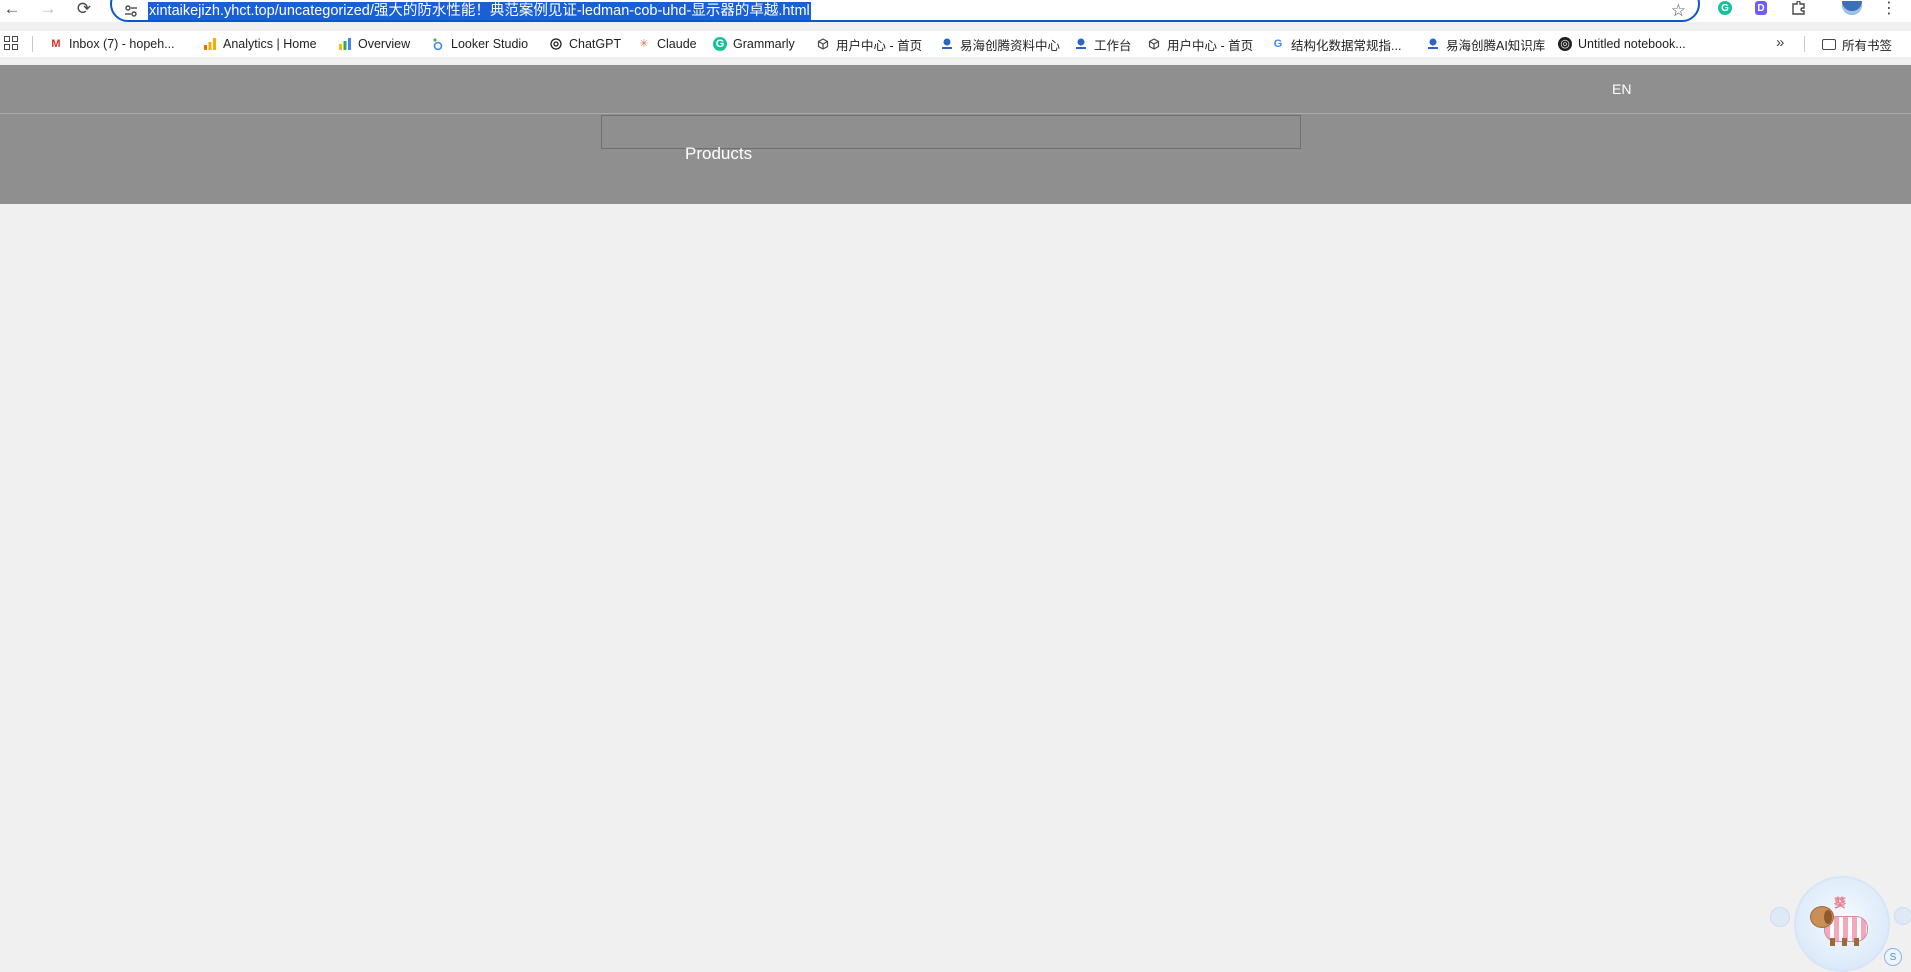  I want to click on widget-bubble-left, so click(1780, 917).